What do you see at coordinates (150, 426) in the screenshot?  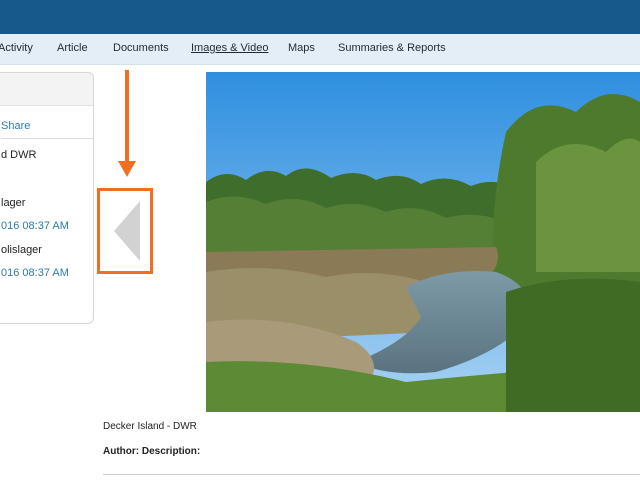 I see `photo-caption: Decker Island - DWR` at bounding box center [150, 426].